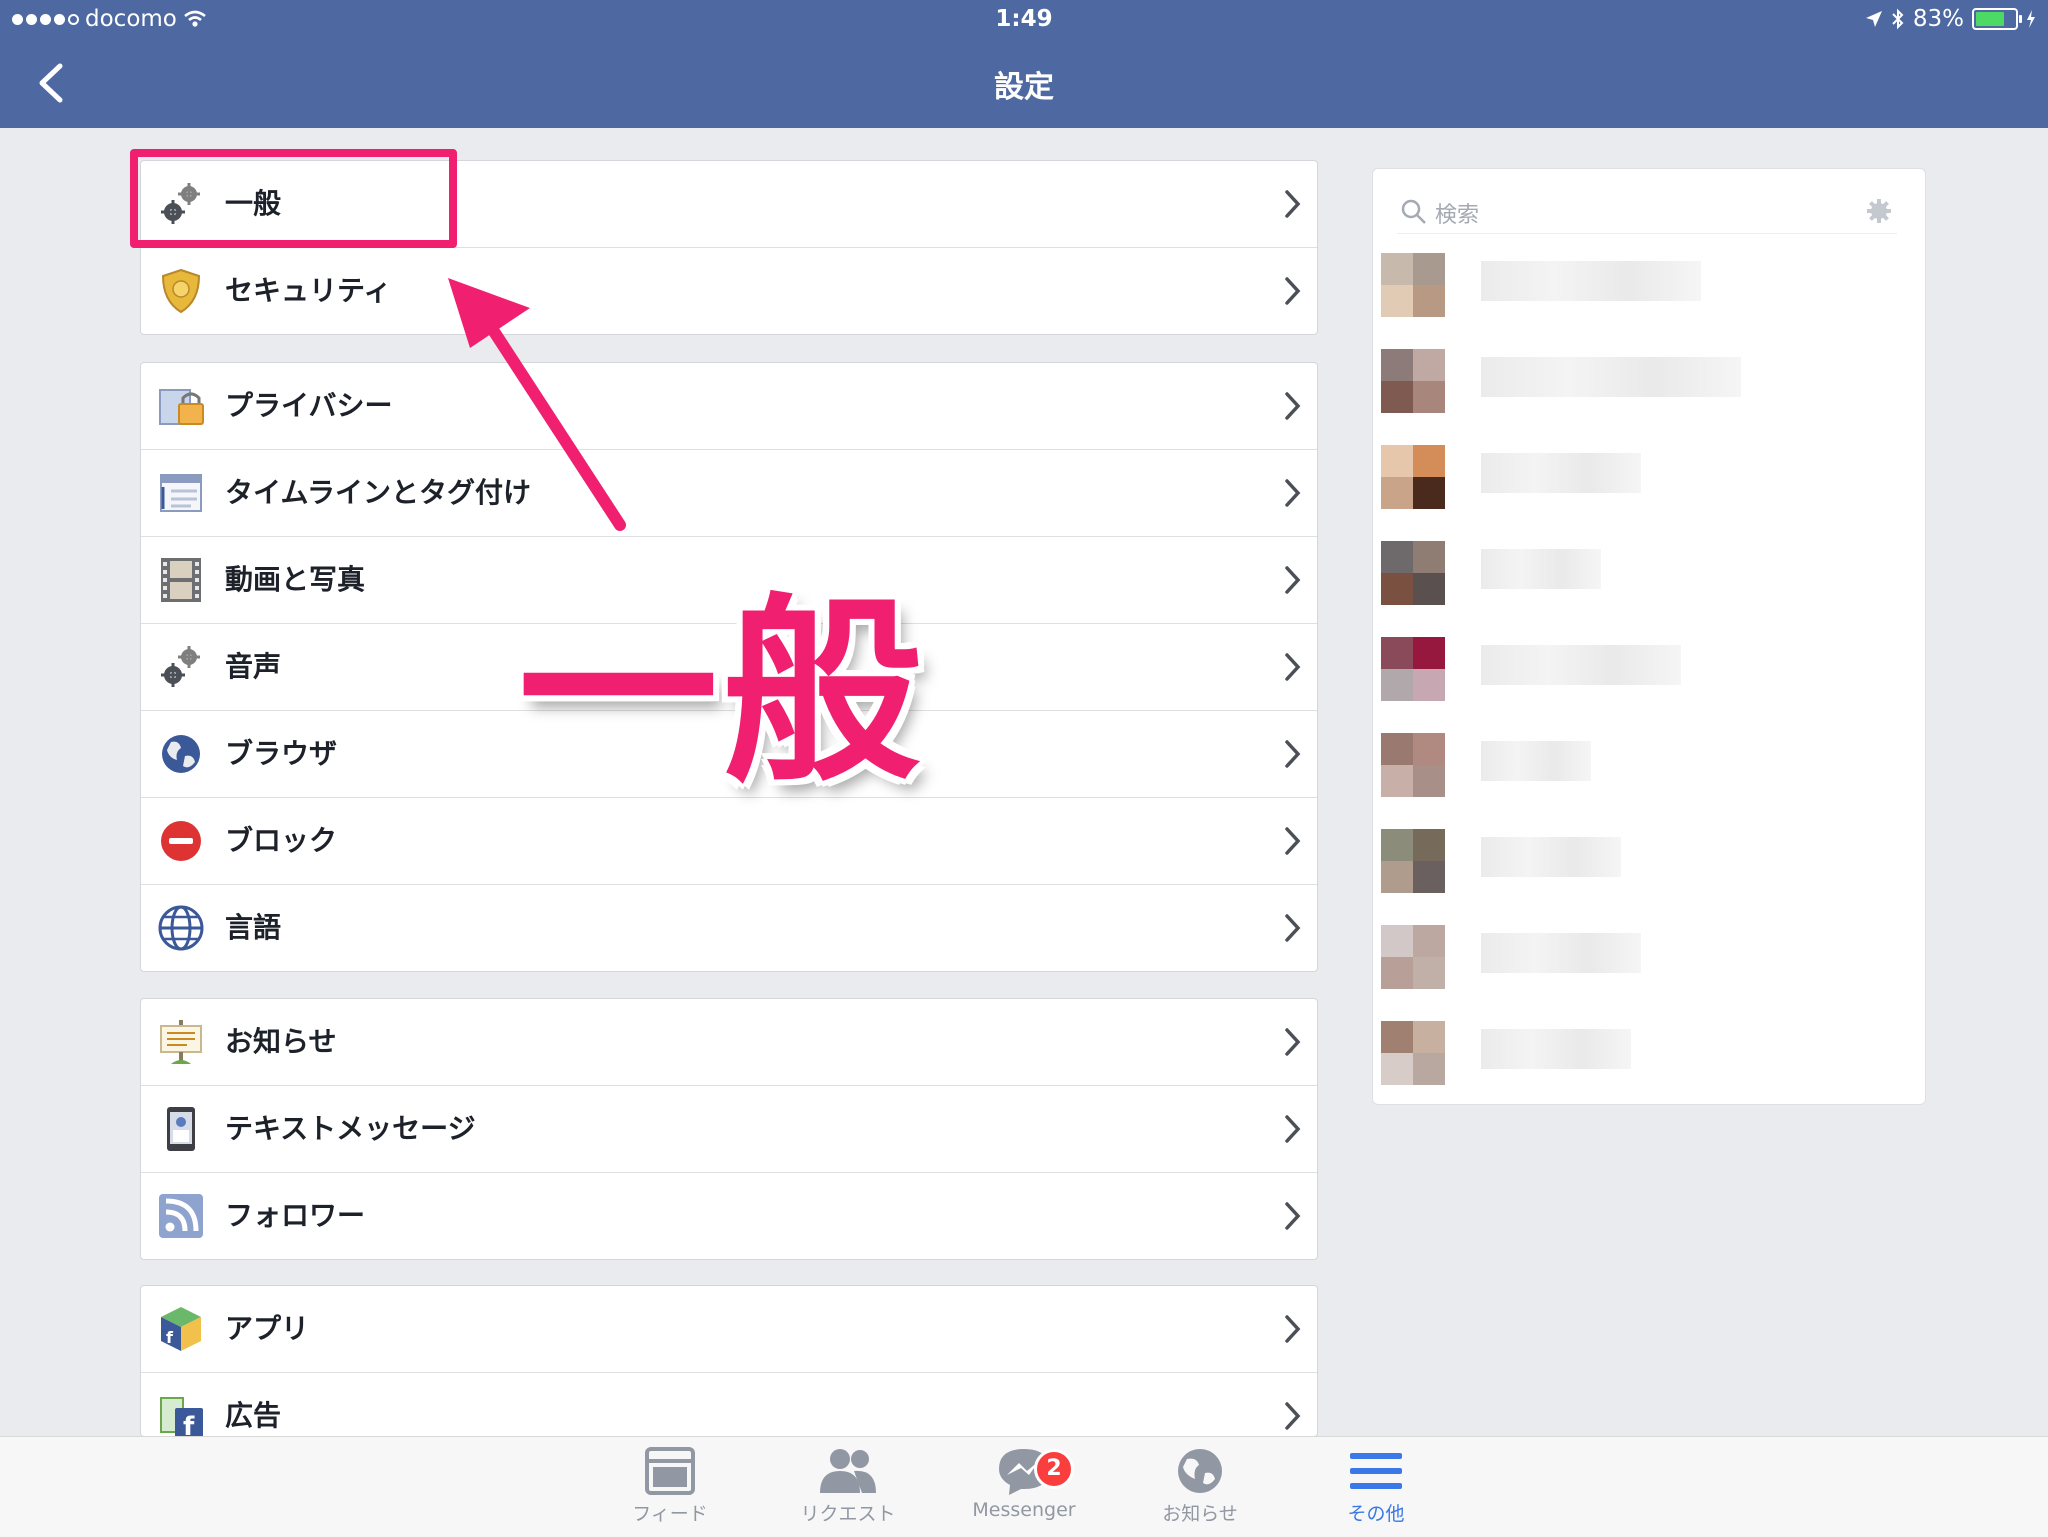 This screenshot has width=2048, height=1537. I want to click on settings-row-label: フォロワー, so click(295, 1215).